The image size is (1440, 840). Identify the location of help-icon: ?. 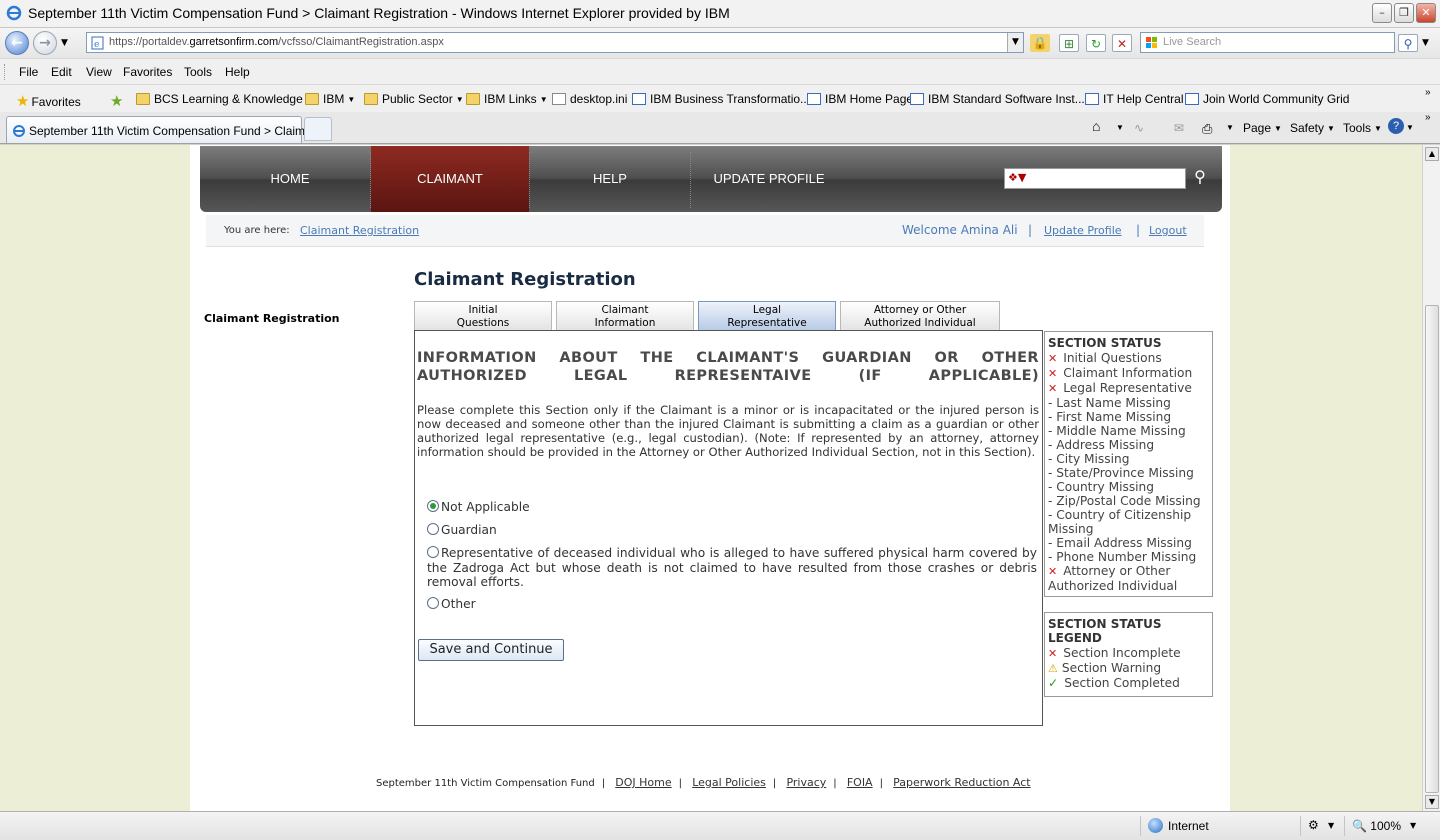
(1396, 126).